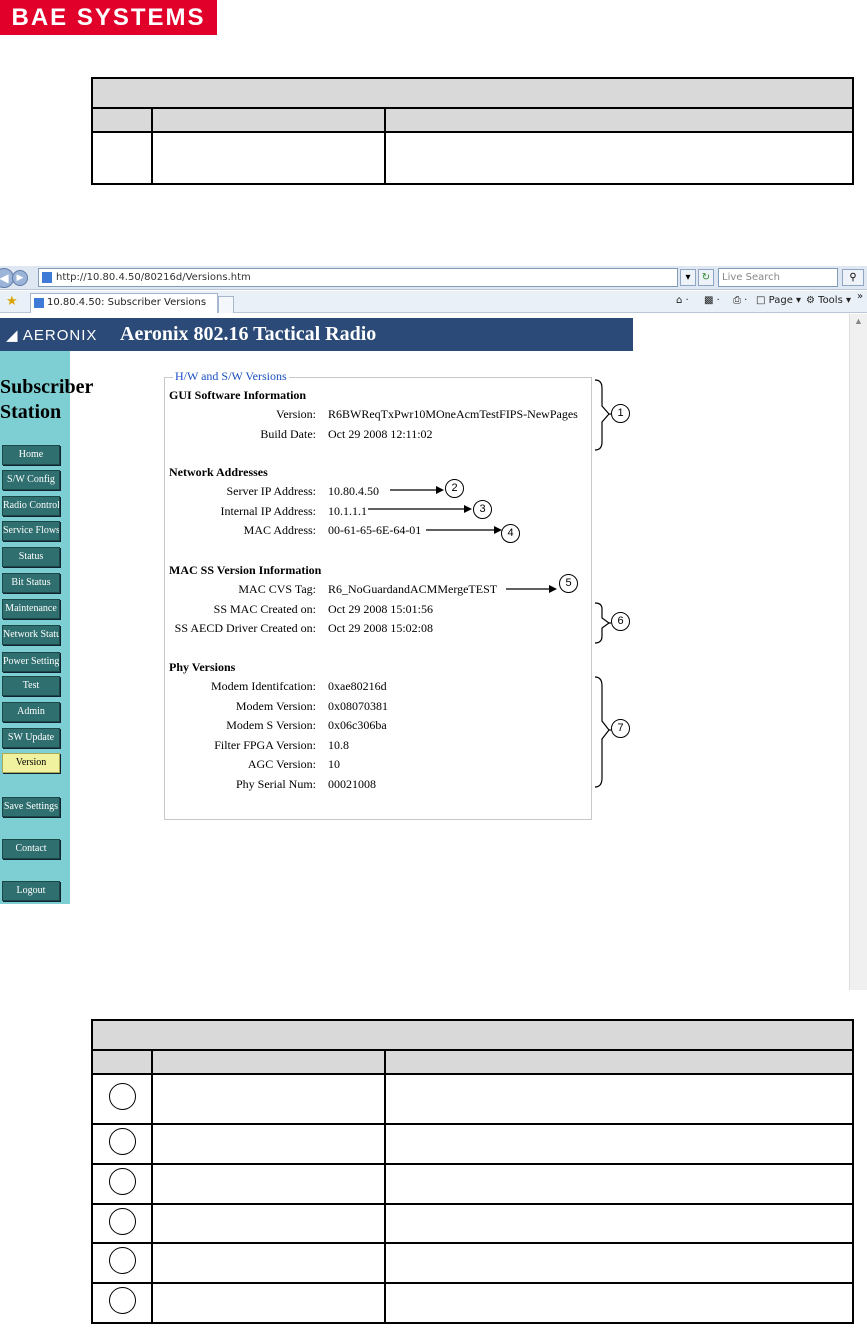 This screenshot has width=867, height=1341. What do you see at coordinates (353, 491) in the screenshot?
I see `field-value: 10.80.4.50` at bounding box center [353, 491].